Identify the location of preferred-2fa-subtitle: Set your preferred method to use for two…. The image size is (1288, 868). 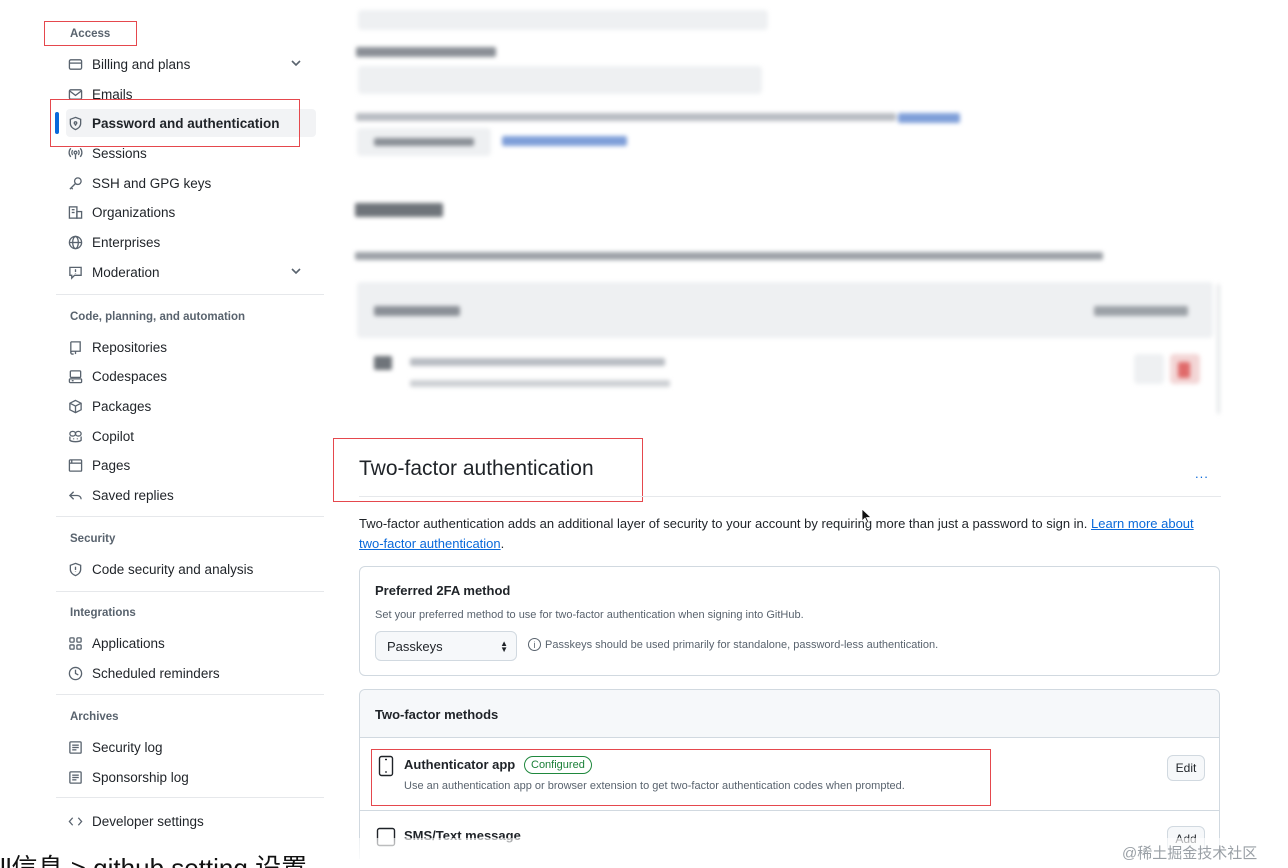
(589, 615).